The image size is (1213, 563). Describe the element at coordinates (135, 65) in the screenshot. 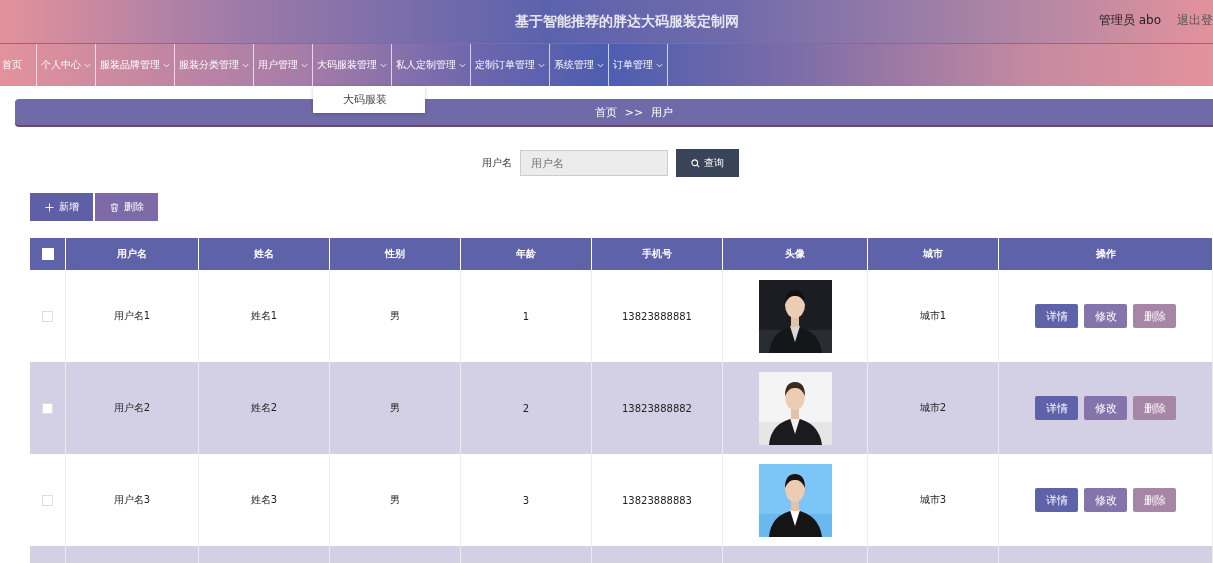

I see `nav-item: 服装品牌管理` at that location.